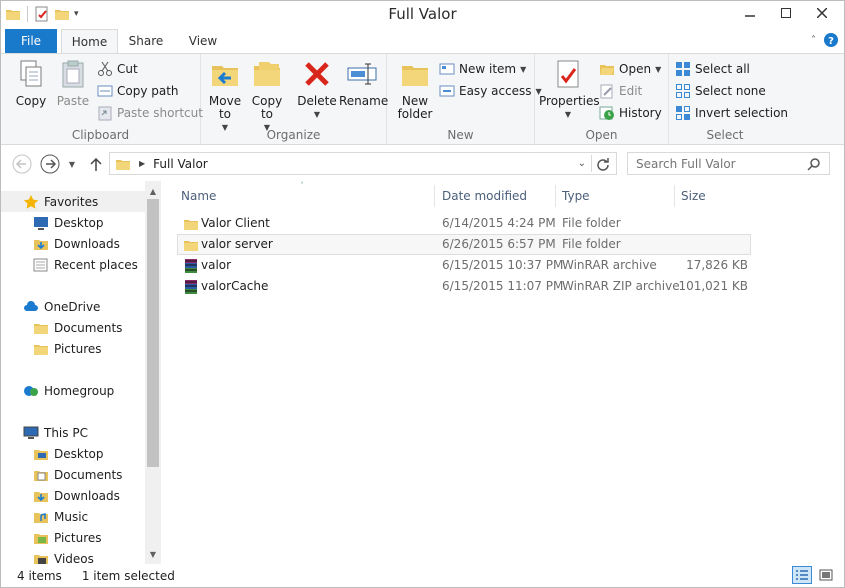 The height and width of the screenshot is (588, 845). Describe the element at coordinates (802, 575) in the screenshot. I see `details-view-button` at that location.